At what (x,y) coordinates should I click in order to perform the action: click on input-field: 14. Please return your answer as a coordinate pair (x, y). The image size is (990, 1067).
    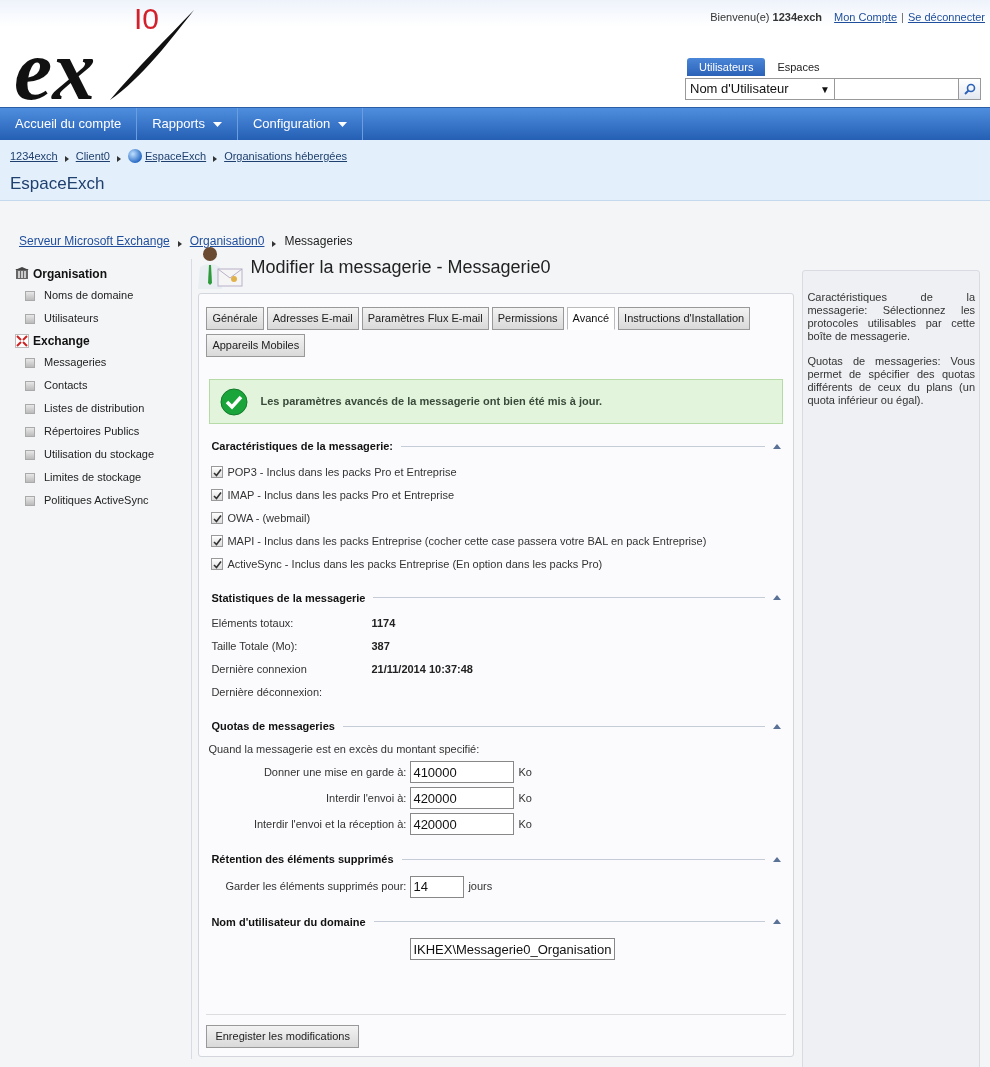
    Looking at the image, I should click on (437, 886).